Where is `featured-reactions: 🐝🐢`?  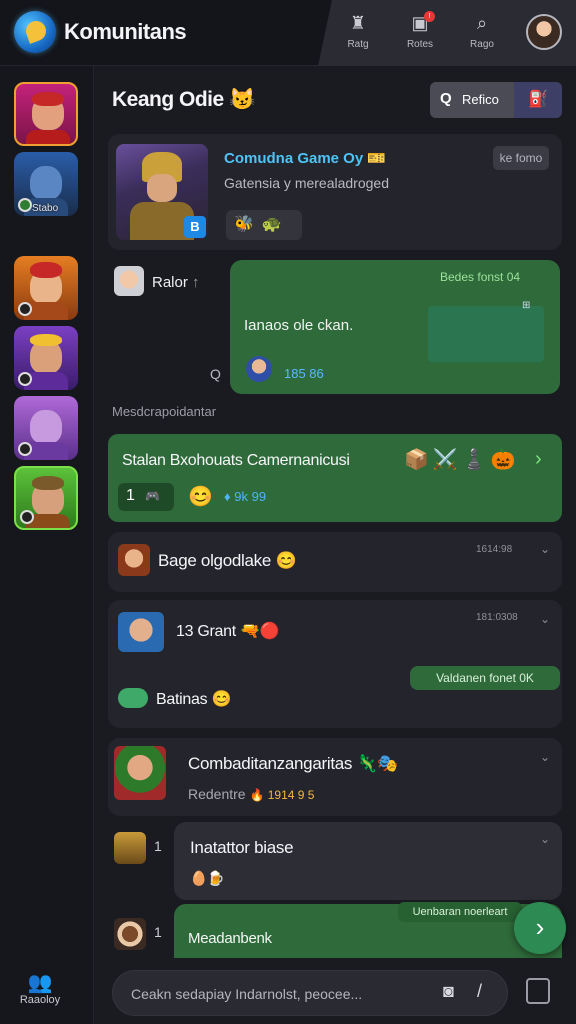 featured-reactions: 🐝🐢 is located at coordinates (264, 225).